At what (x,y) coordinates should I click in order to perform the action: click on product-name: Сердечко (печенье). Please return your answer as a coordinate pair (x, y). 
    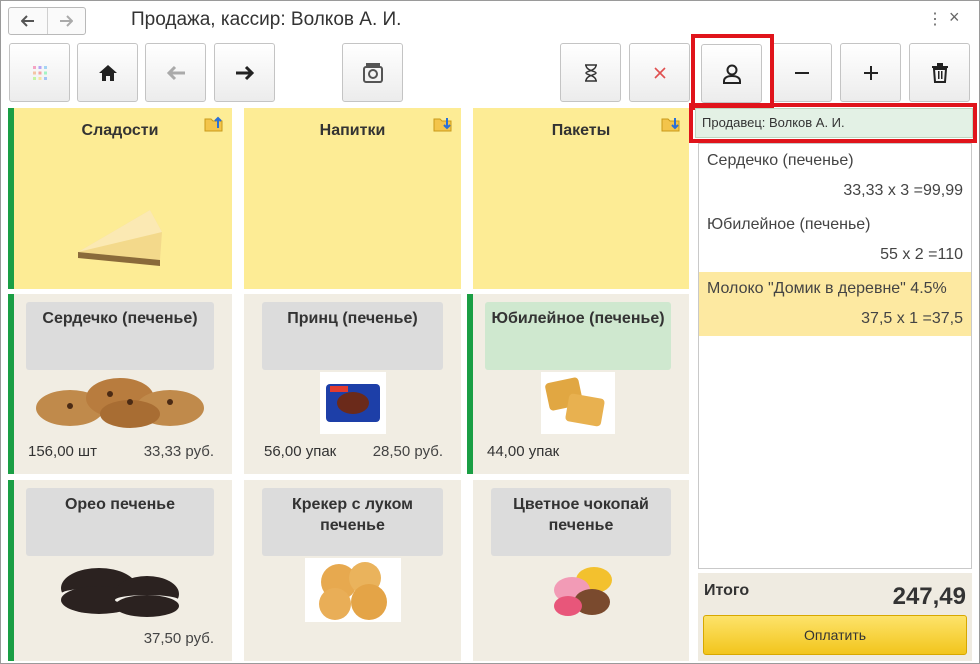
    Looking at the image, I should click on (120, 336).